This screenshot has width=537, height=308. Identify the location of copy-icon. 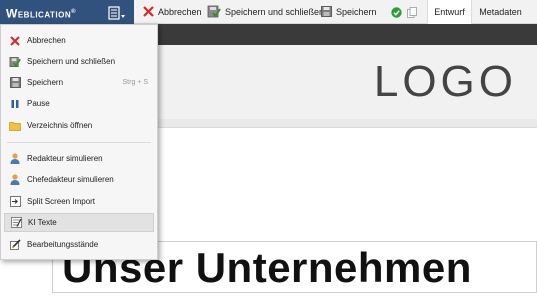
(412, 12).